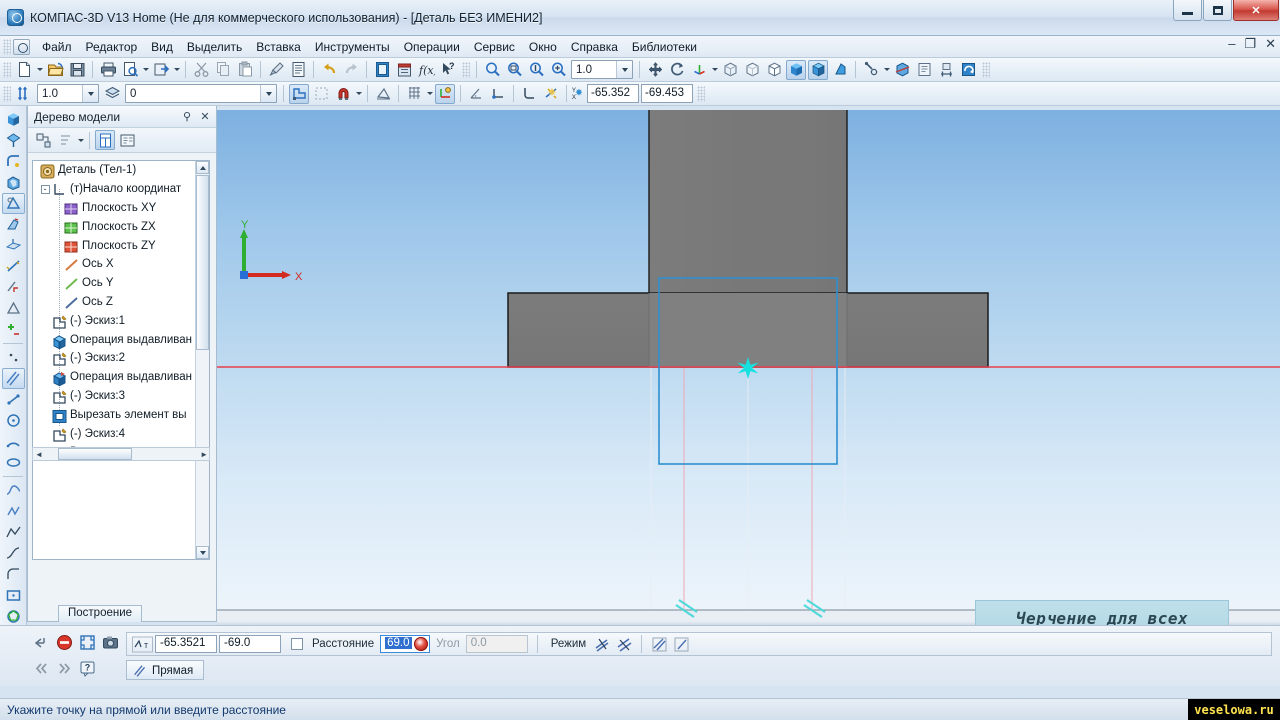 The height and width of the screenshot is (720, 1280). I want to click on midplane-icon, so click(13, 308).